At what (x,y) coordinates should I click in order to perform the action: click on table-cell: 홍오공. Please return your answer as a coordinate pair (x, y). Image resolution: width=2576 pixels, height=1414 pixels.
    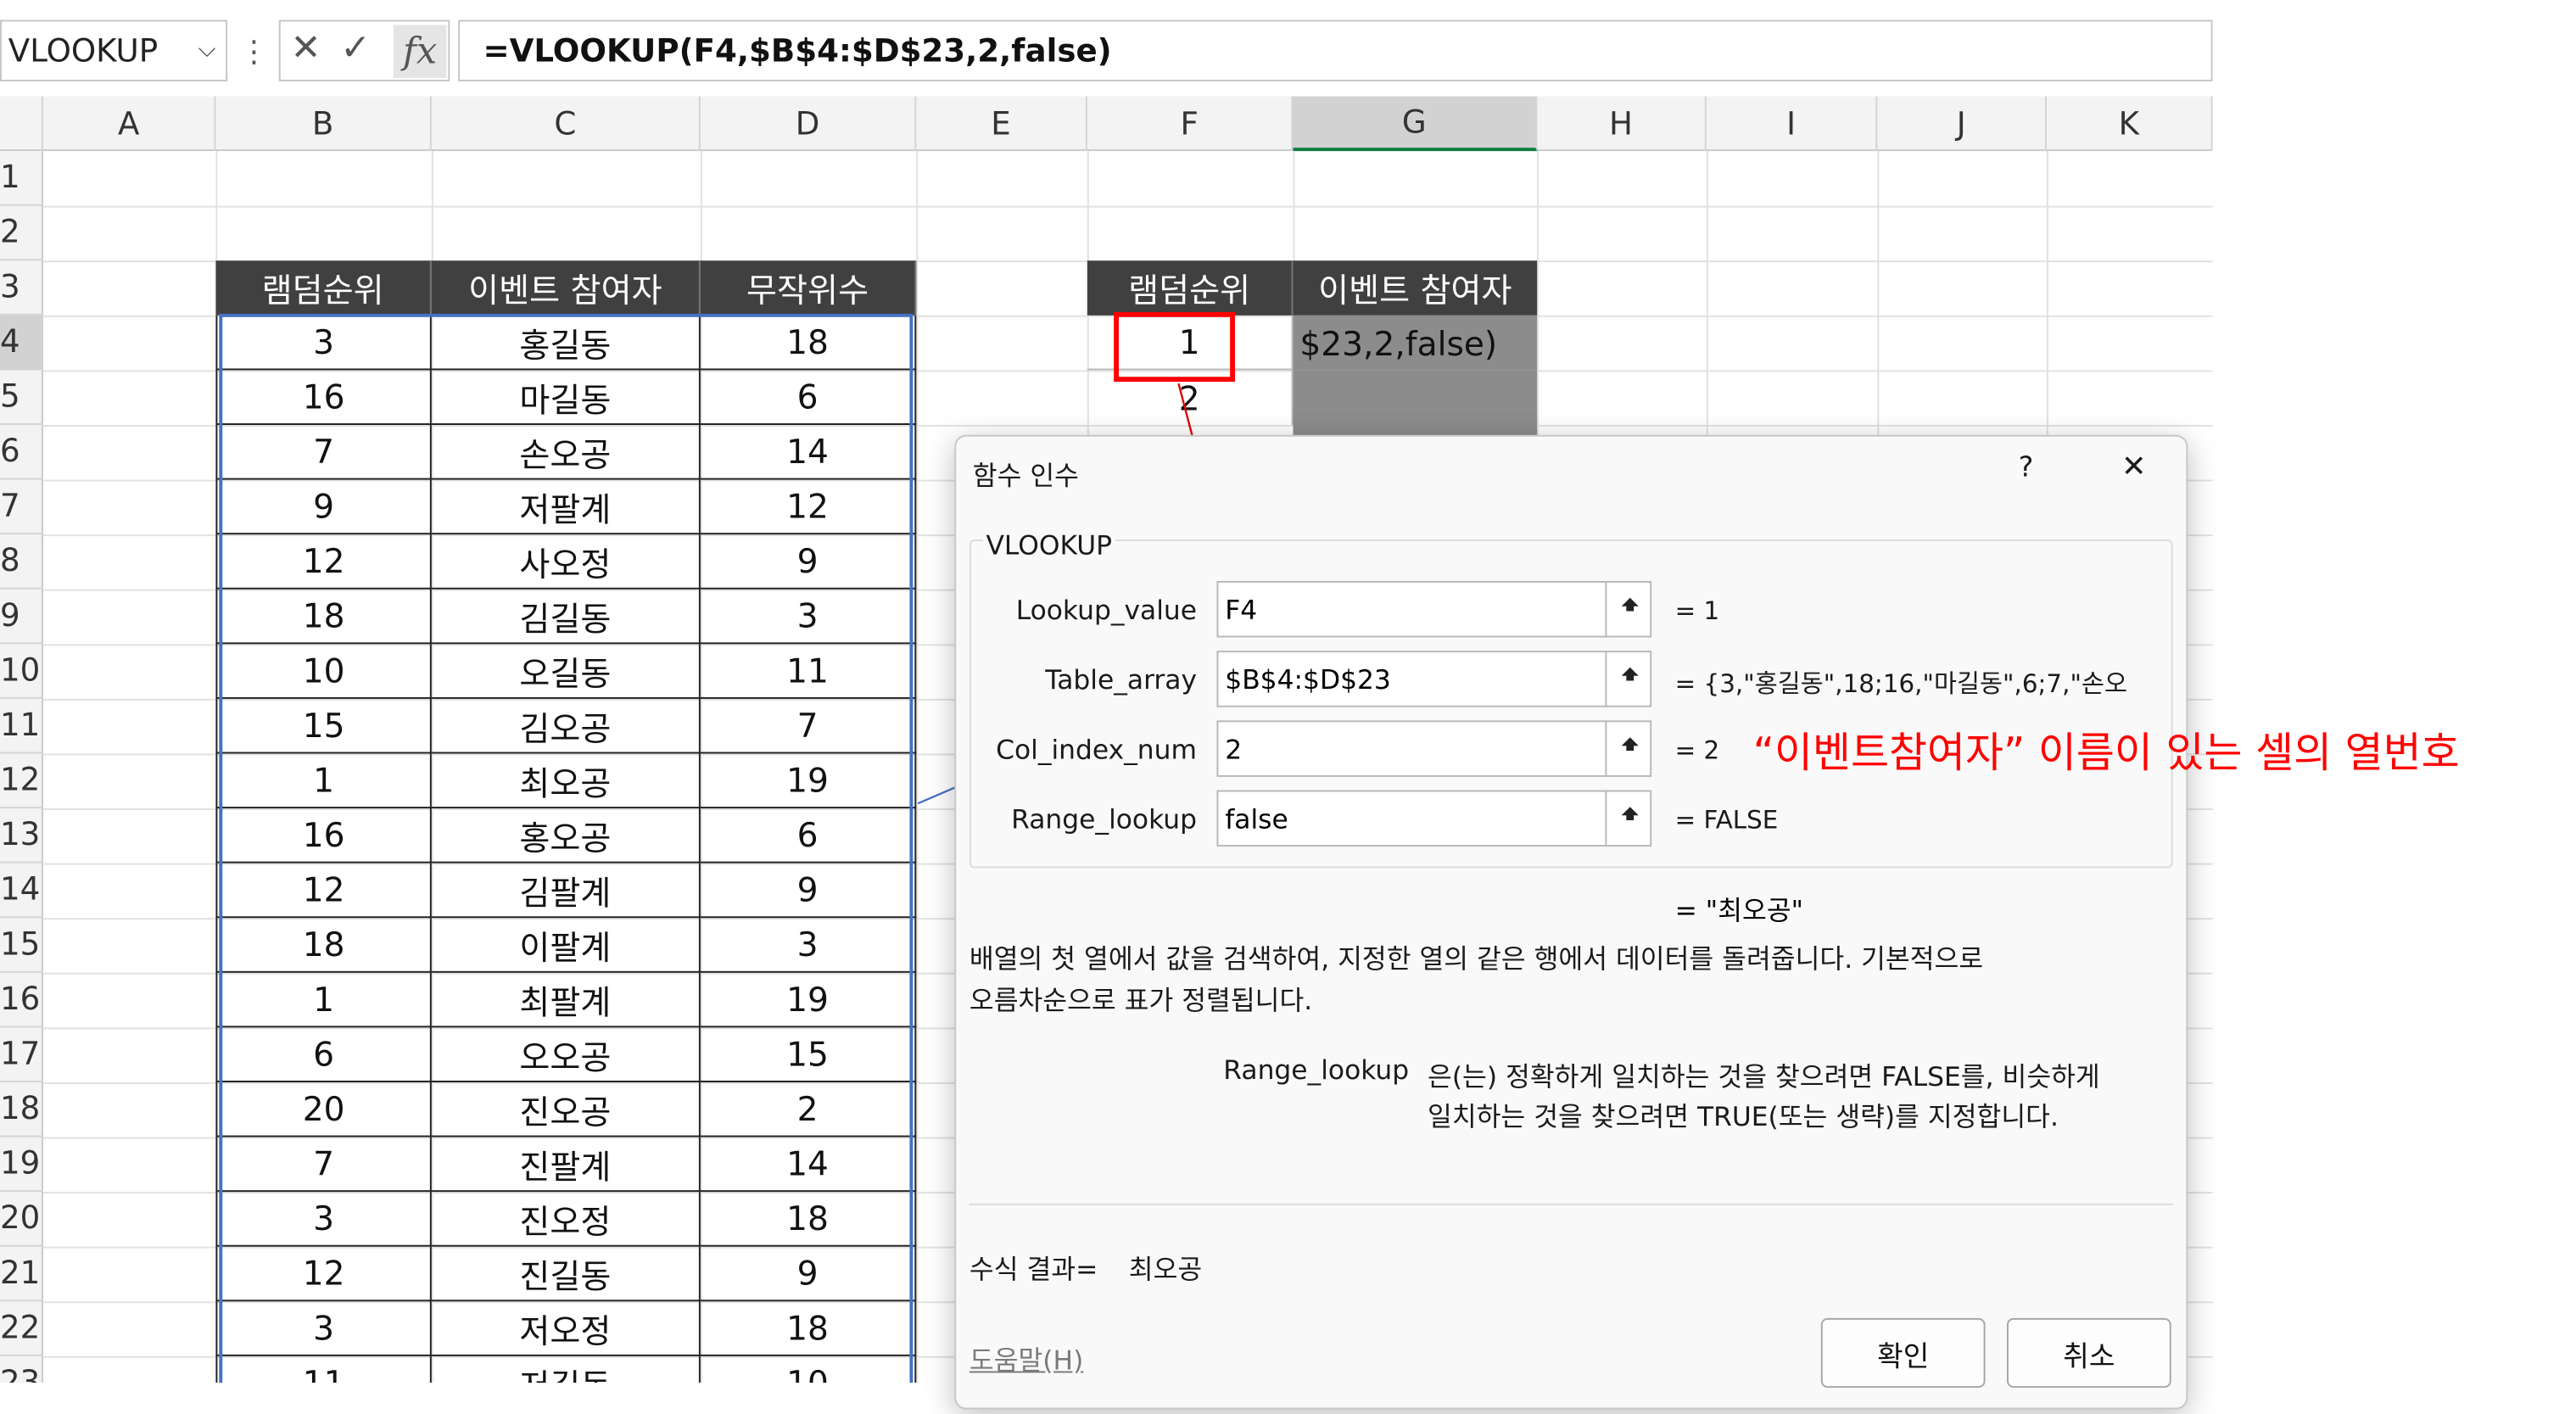
    Looking at the image, I should click on (566, 835).